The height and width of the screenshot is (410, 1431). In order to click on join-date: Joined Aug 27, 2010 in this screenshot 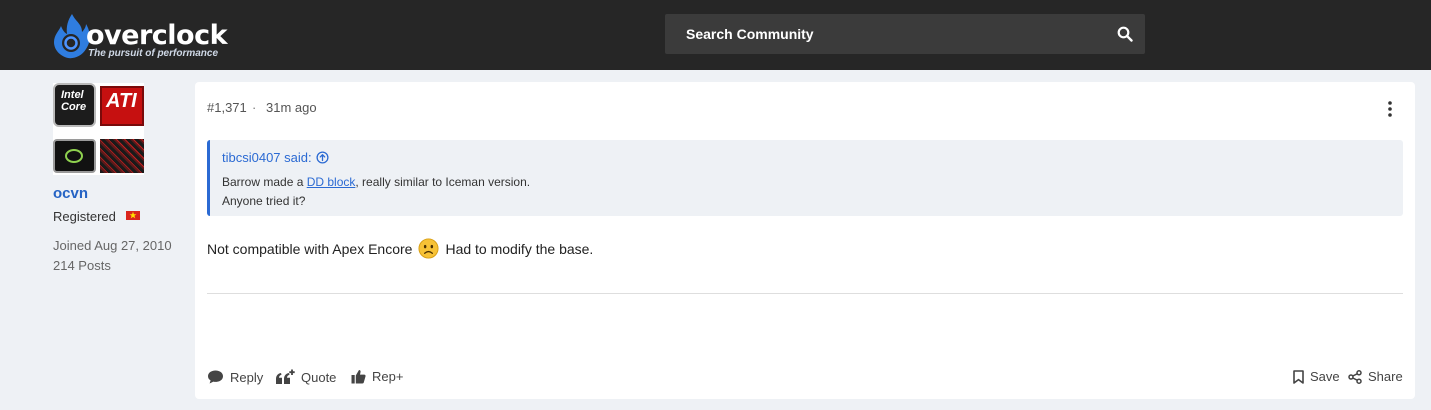, I will do `click(112, 245)`.